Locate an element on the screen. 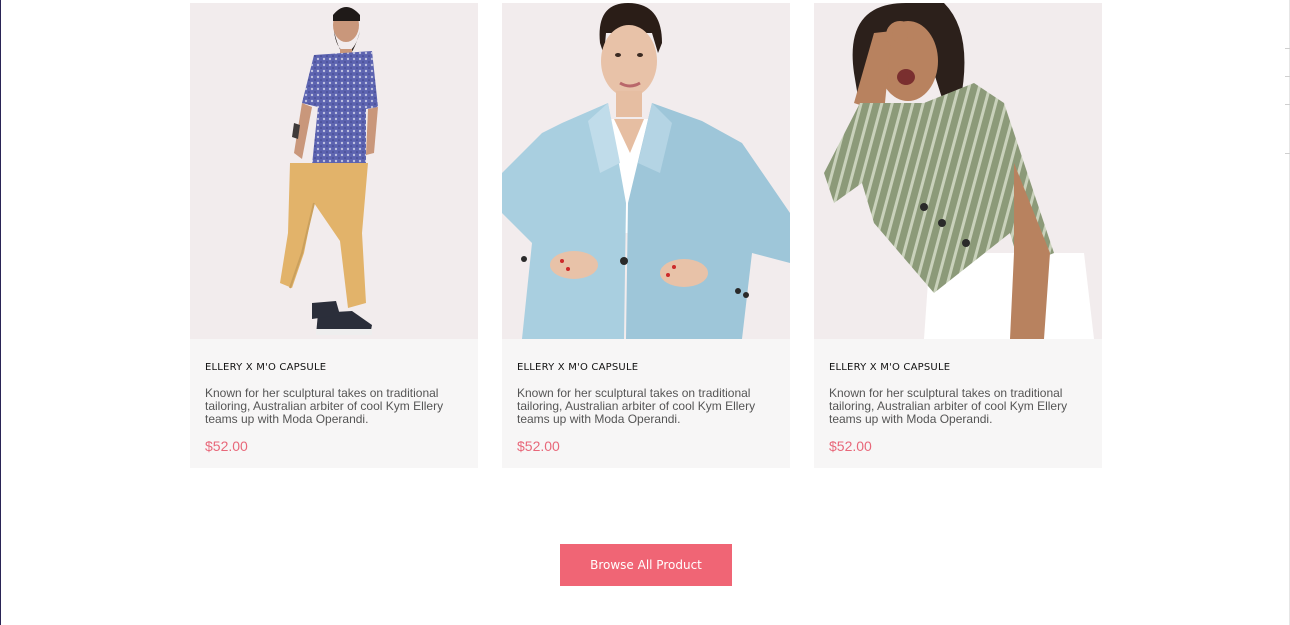 This screenshot has width=1290, height=625. man-in-blue-shirt-and-yellow-pants-image is located at coordinates (334, 171).